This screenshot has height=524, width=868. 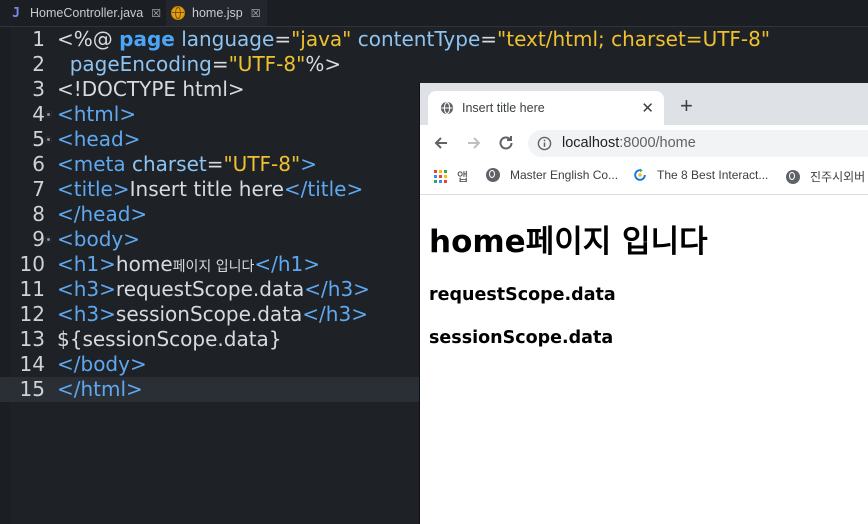 I want to click on editor-tab-bar: J HomeController.java ☒ home.jsp ☒, so click(x=434, y=13).